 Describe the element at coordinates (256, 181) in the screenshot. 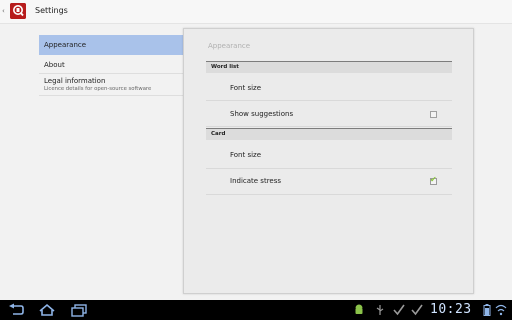

I see `pref-label: Indicate stress` at that location.